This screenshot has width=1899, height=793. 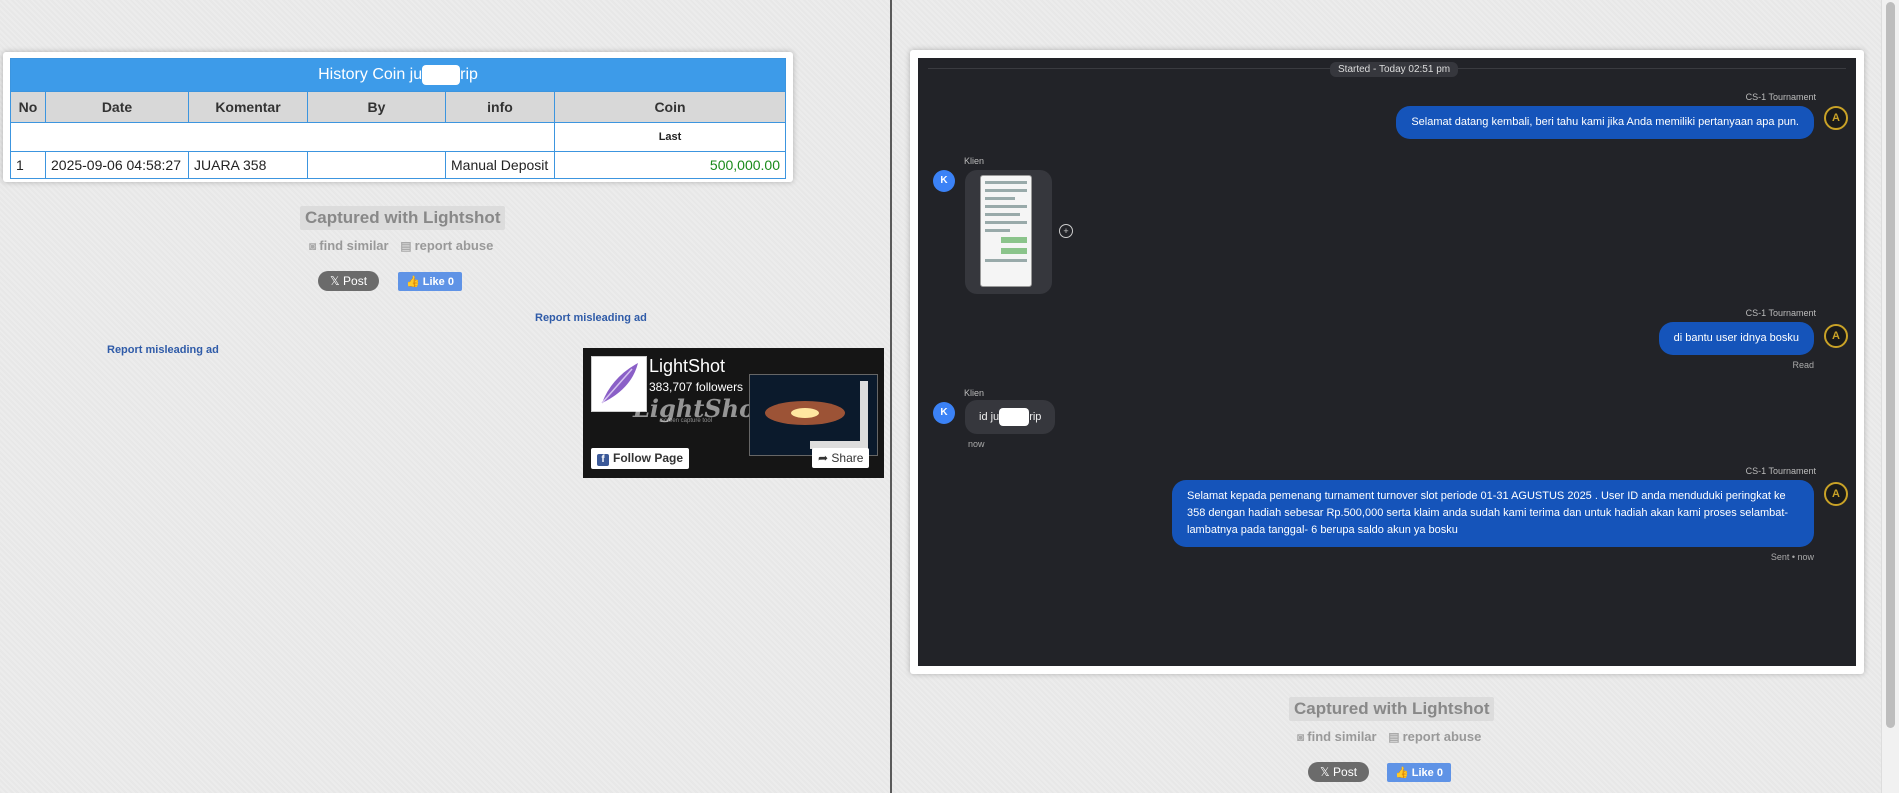 What do you see at coordinates (398, 75) in the screenshot?
I see `table-title: History Coin ju rip` at bounding box center [398, 75].